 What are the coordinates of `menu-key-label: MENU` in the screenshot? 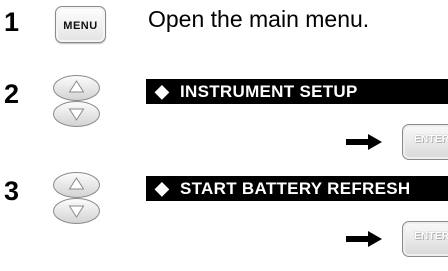 It's located at (80, 26).